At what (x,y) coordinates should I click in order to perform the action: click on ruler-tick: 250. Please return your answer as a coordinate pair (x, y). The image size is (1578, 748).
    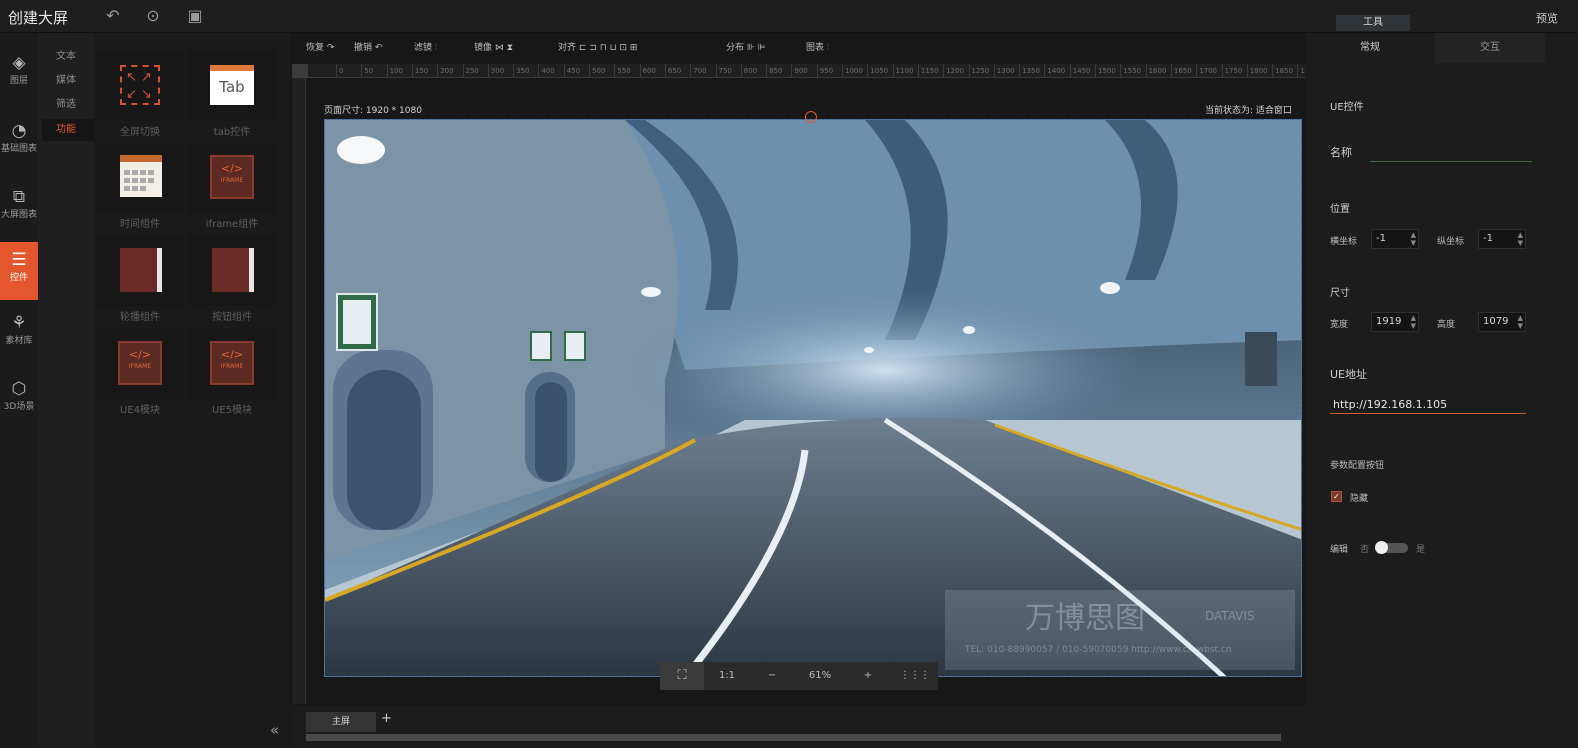
    Looking at the image, I should click on (470, 70).